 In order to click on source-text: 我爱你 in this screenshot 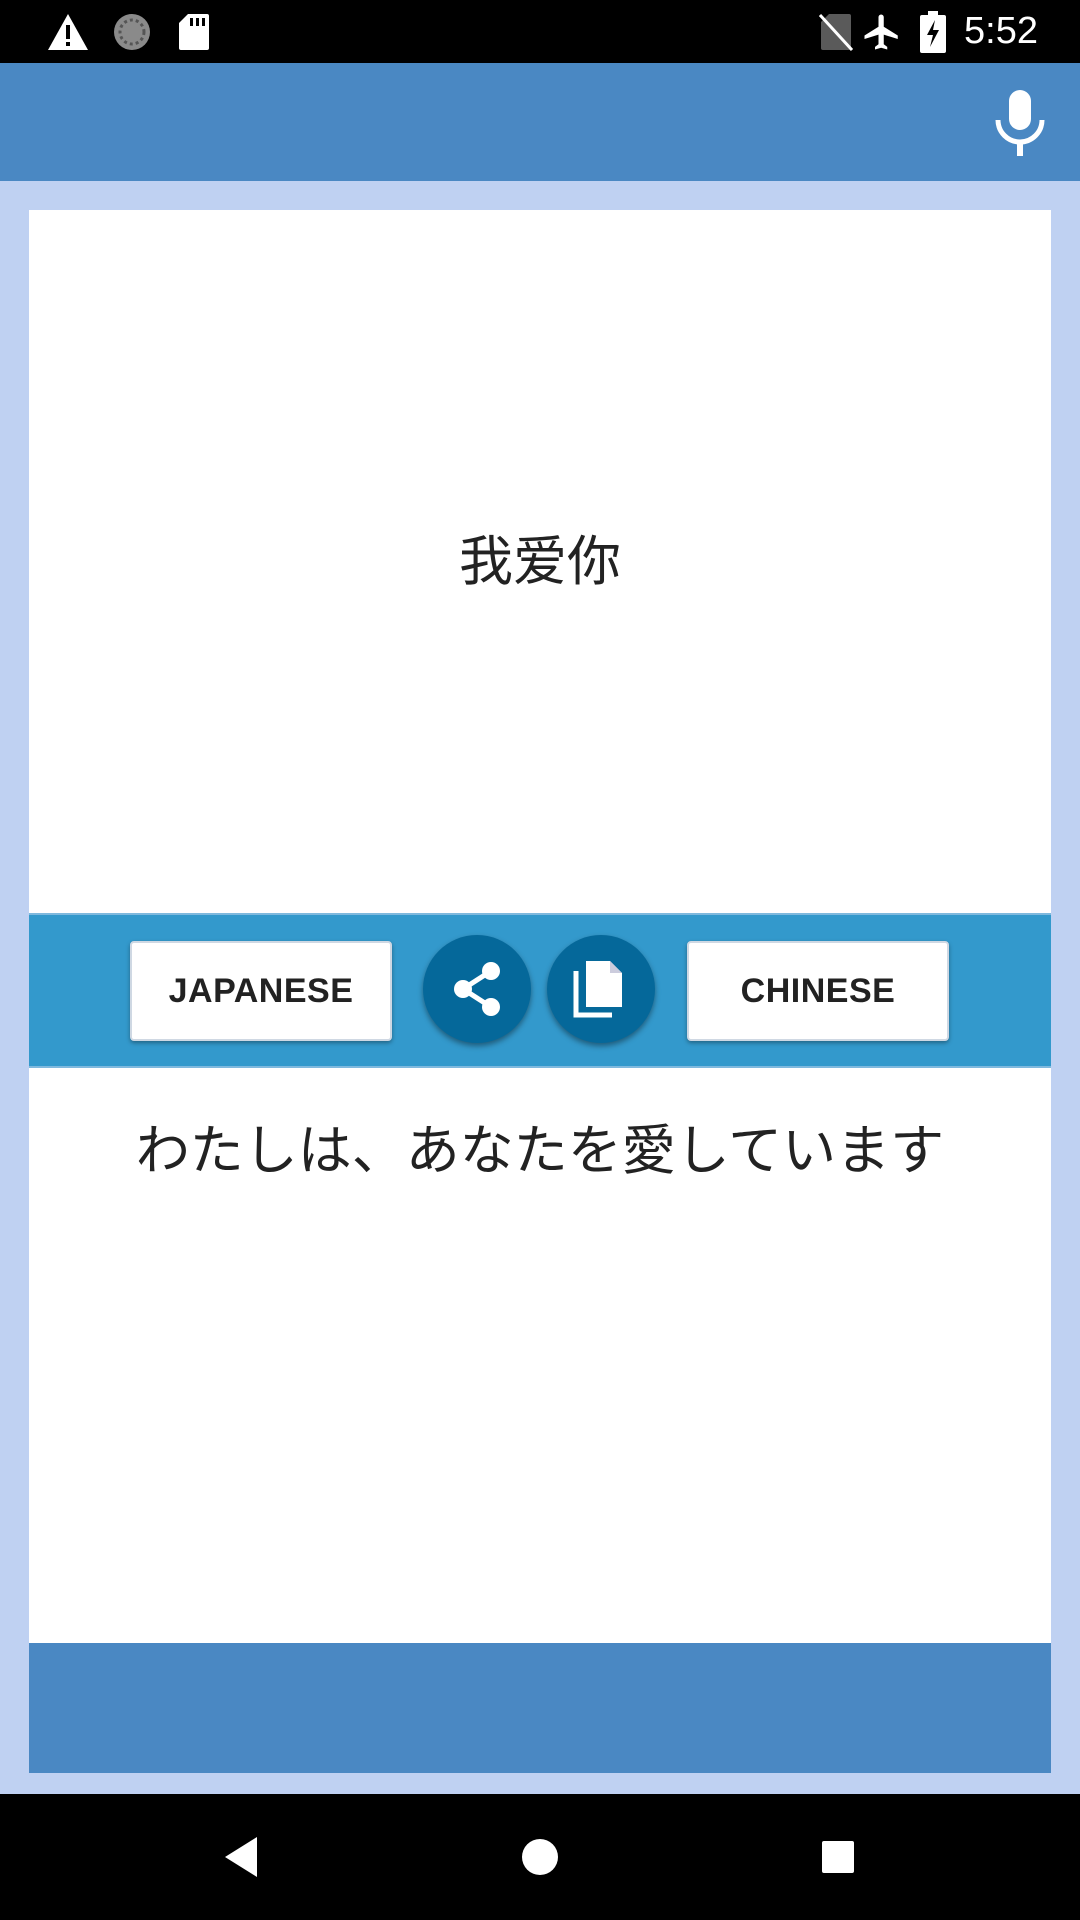, I will do `click(540, 561)`.